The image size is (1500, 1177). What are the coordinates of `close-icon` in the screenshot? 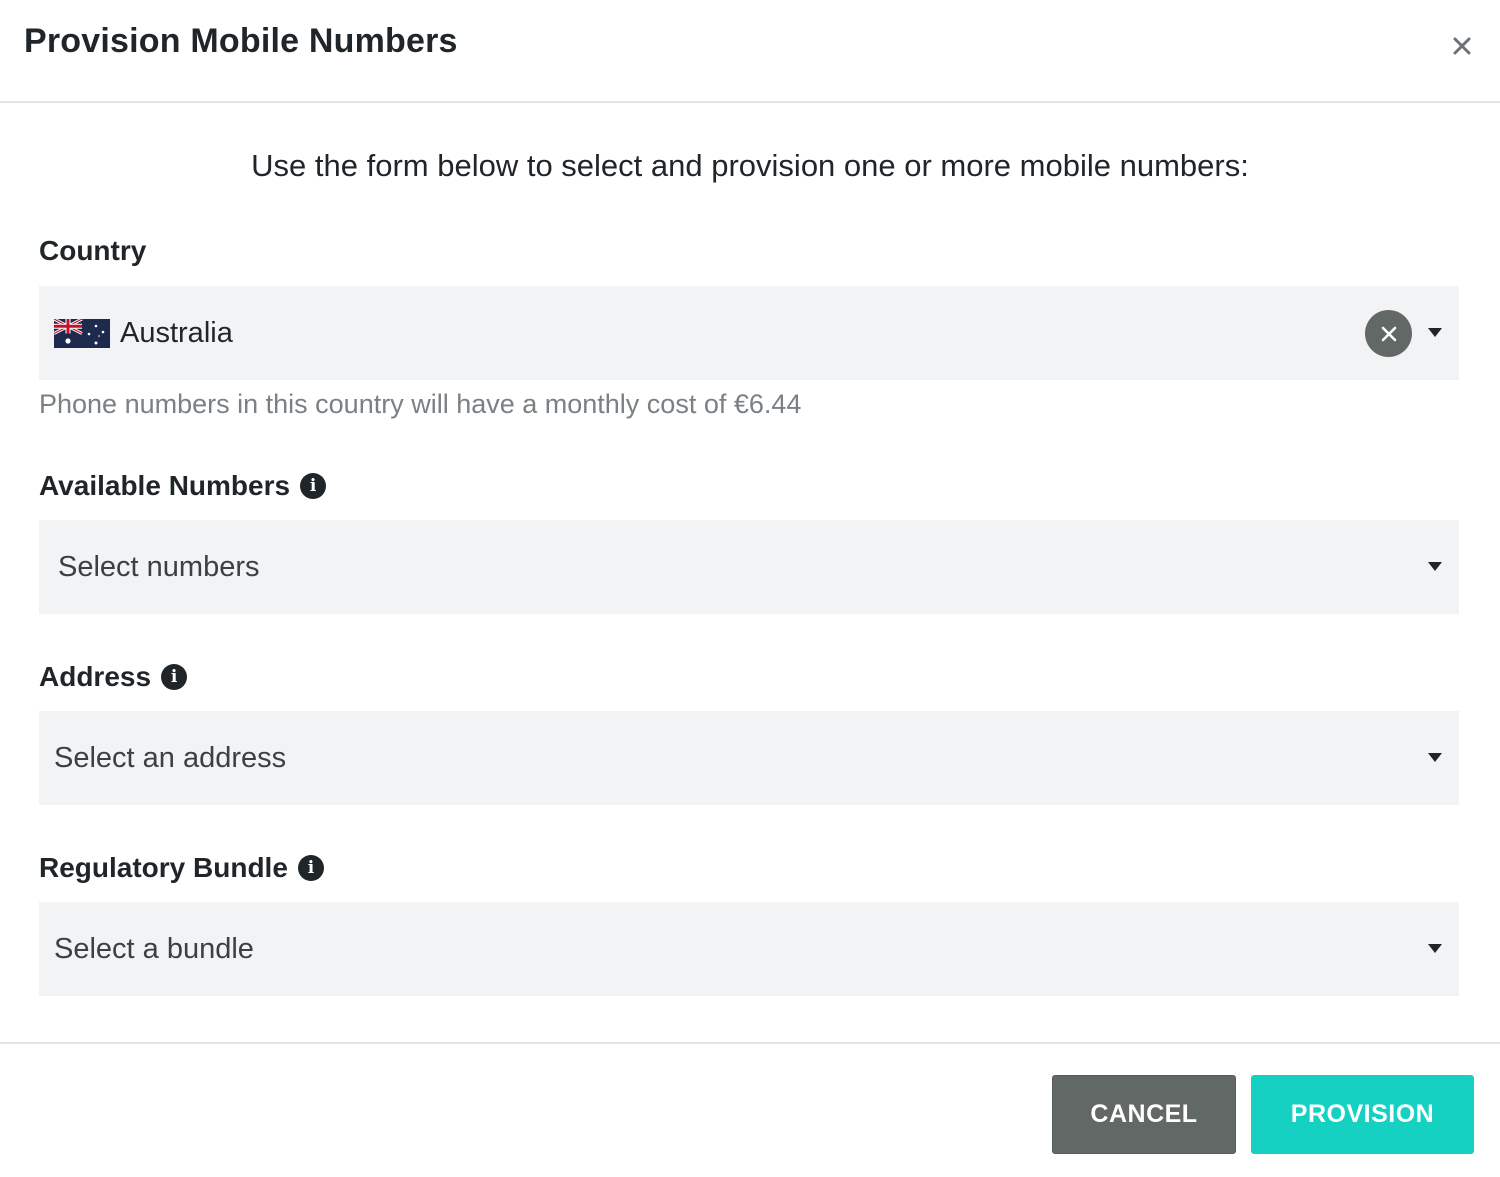 It's located at (1462, 46).